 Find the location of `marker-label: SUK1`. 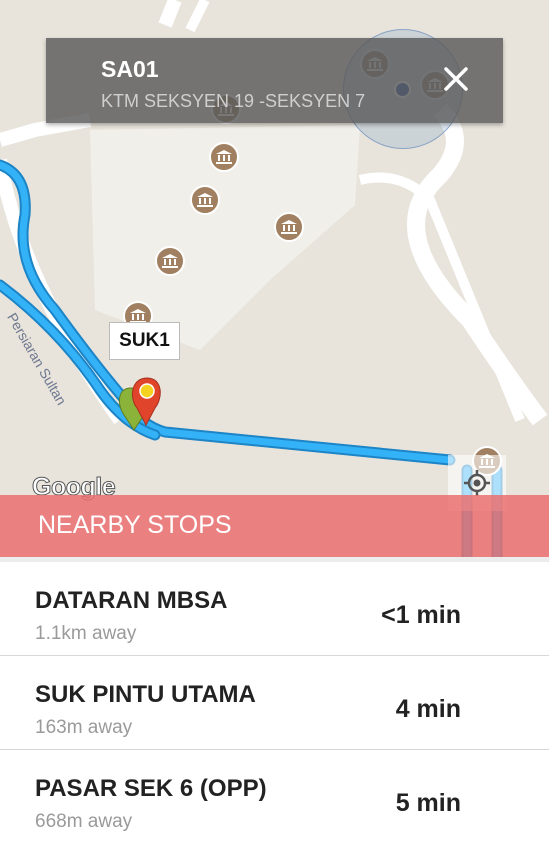

marker-label: SUK1 is located at coordinates (144, 341).